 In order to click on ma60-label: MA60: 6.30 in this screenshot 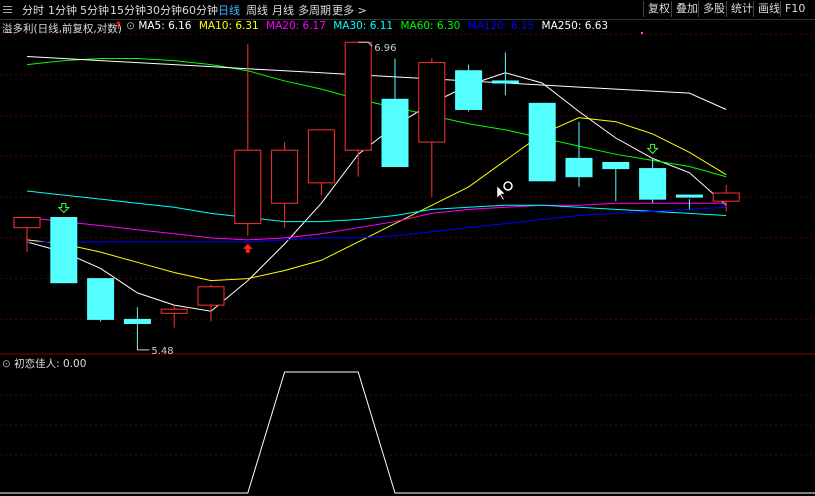, I will do `click(430, 26)`.